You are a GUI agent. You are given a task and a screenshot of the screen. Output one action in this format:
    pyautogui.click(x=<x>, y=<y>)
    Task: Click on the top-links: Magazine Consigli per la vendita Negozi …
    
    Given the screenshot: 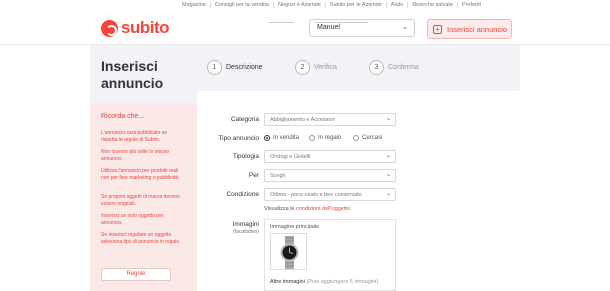 What is the action you would take?
    pyautogui.click(x=331, y=4)
    